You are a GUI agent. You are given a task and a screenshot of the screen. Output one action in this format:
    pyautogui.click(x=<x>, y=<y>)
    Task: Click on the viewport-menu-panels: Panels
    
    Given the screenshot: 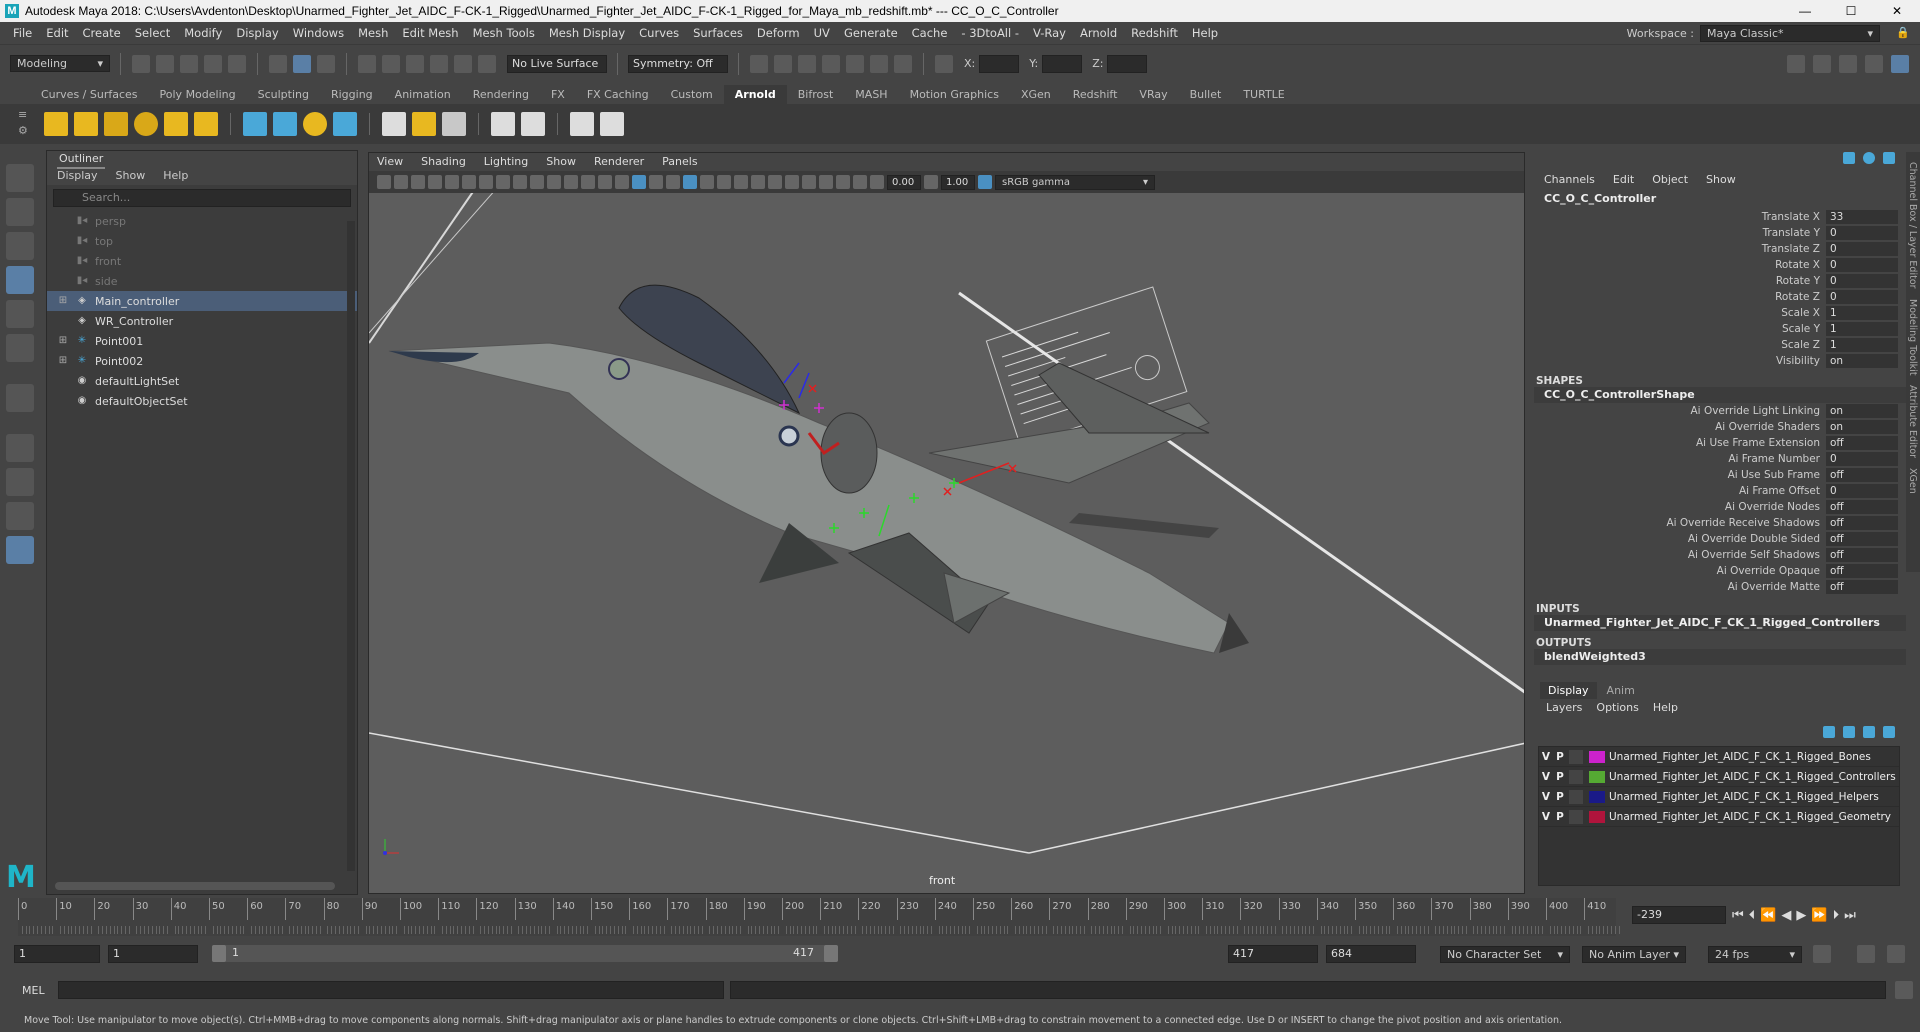 What is the action you would take?
    pyautogui.click(x=679, y=162)
    